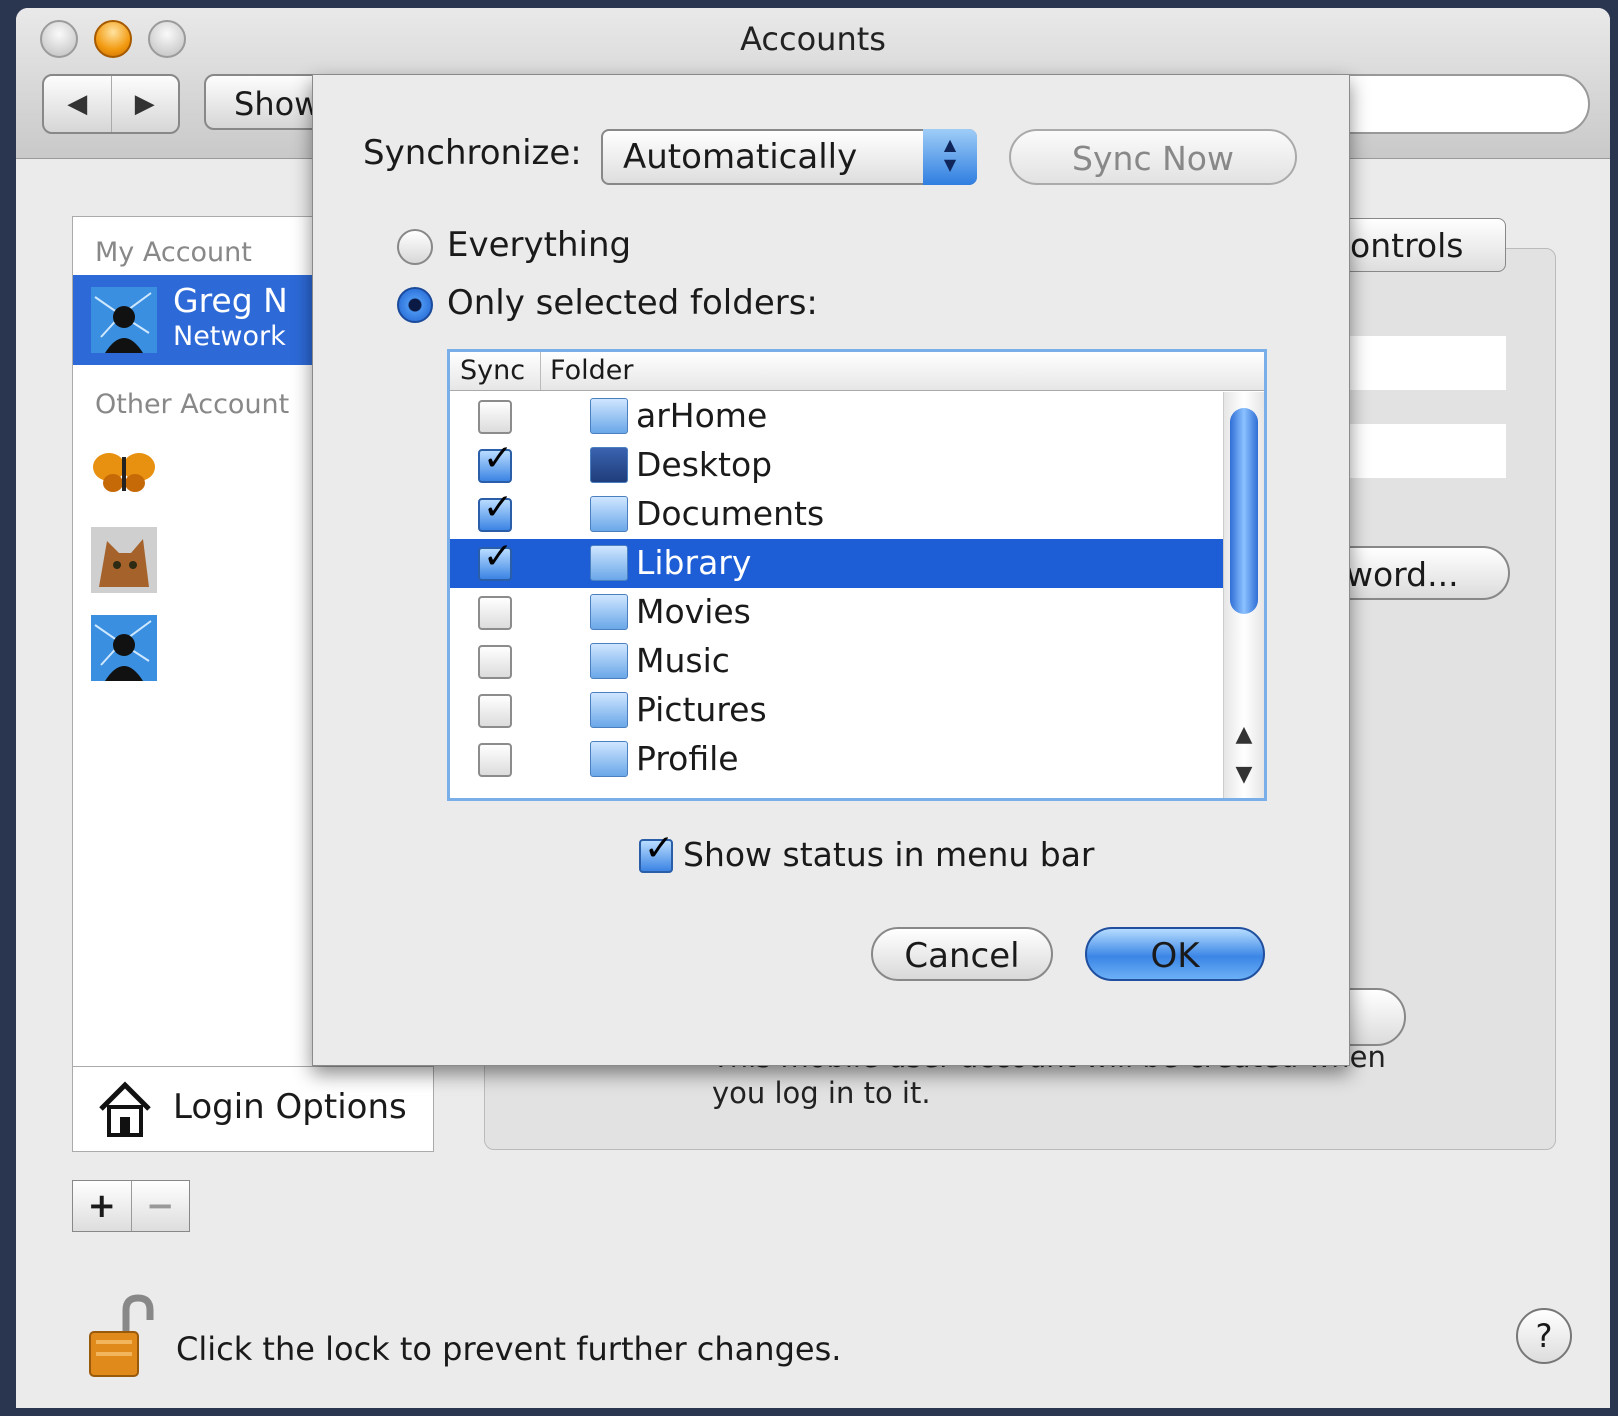 The height and width of the screenshot is (1416, 1618). What do you see at coordinates (687, 758) in the screenshot?
I see `folder-name: Profile` at bounding box center [687, 758].